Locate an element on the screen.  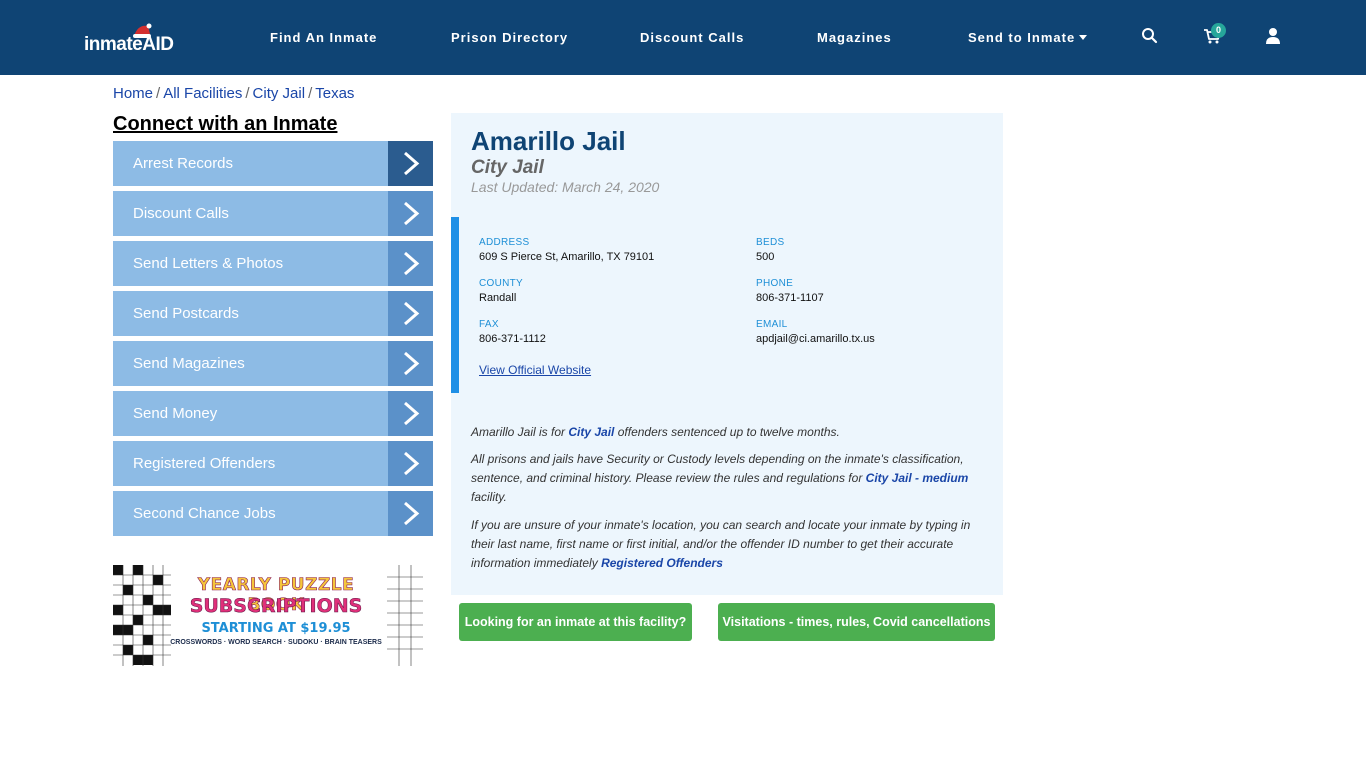
banner-line-2: SUBSCRIPTIONS is located at coordinates (276, 606).